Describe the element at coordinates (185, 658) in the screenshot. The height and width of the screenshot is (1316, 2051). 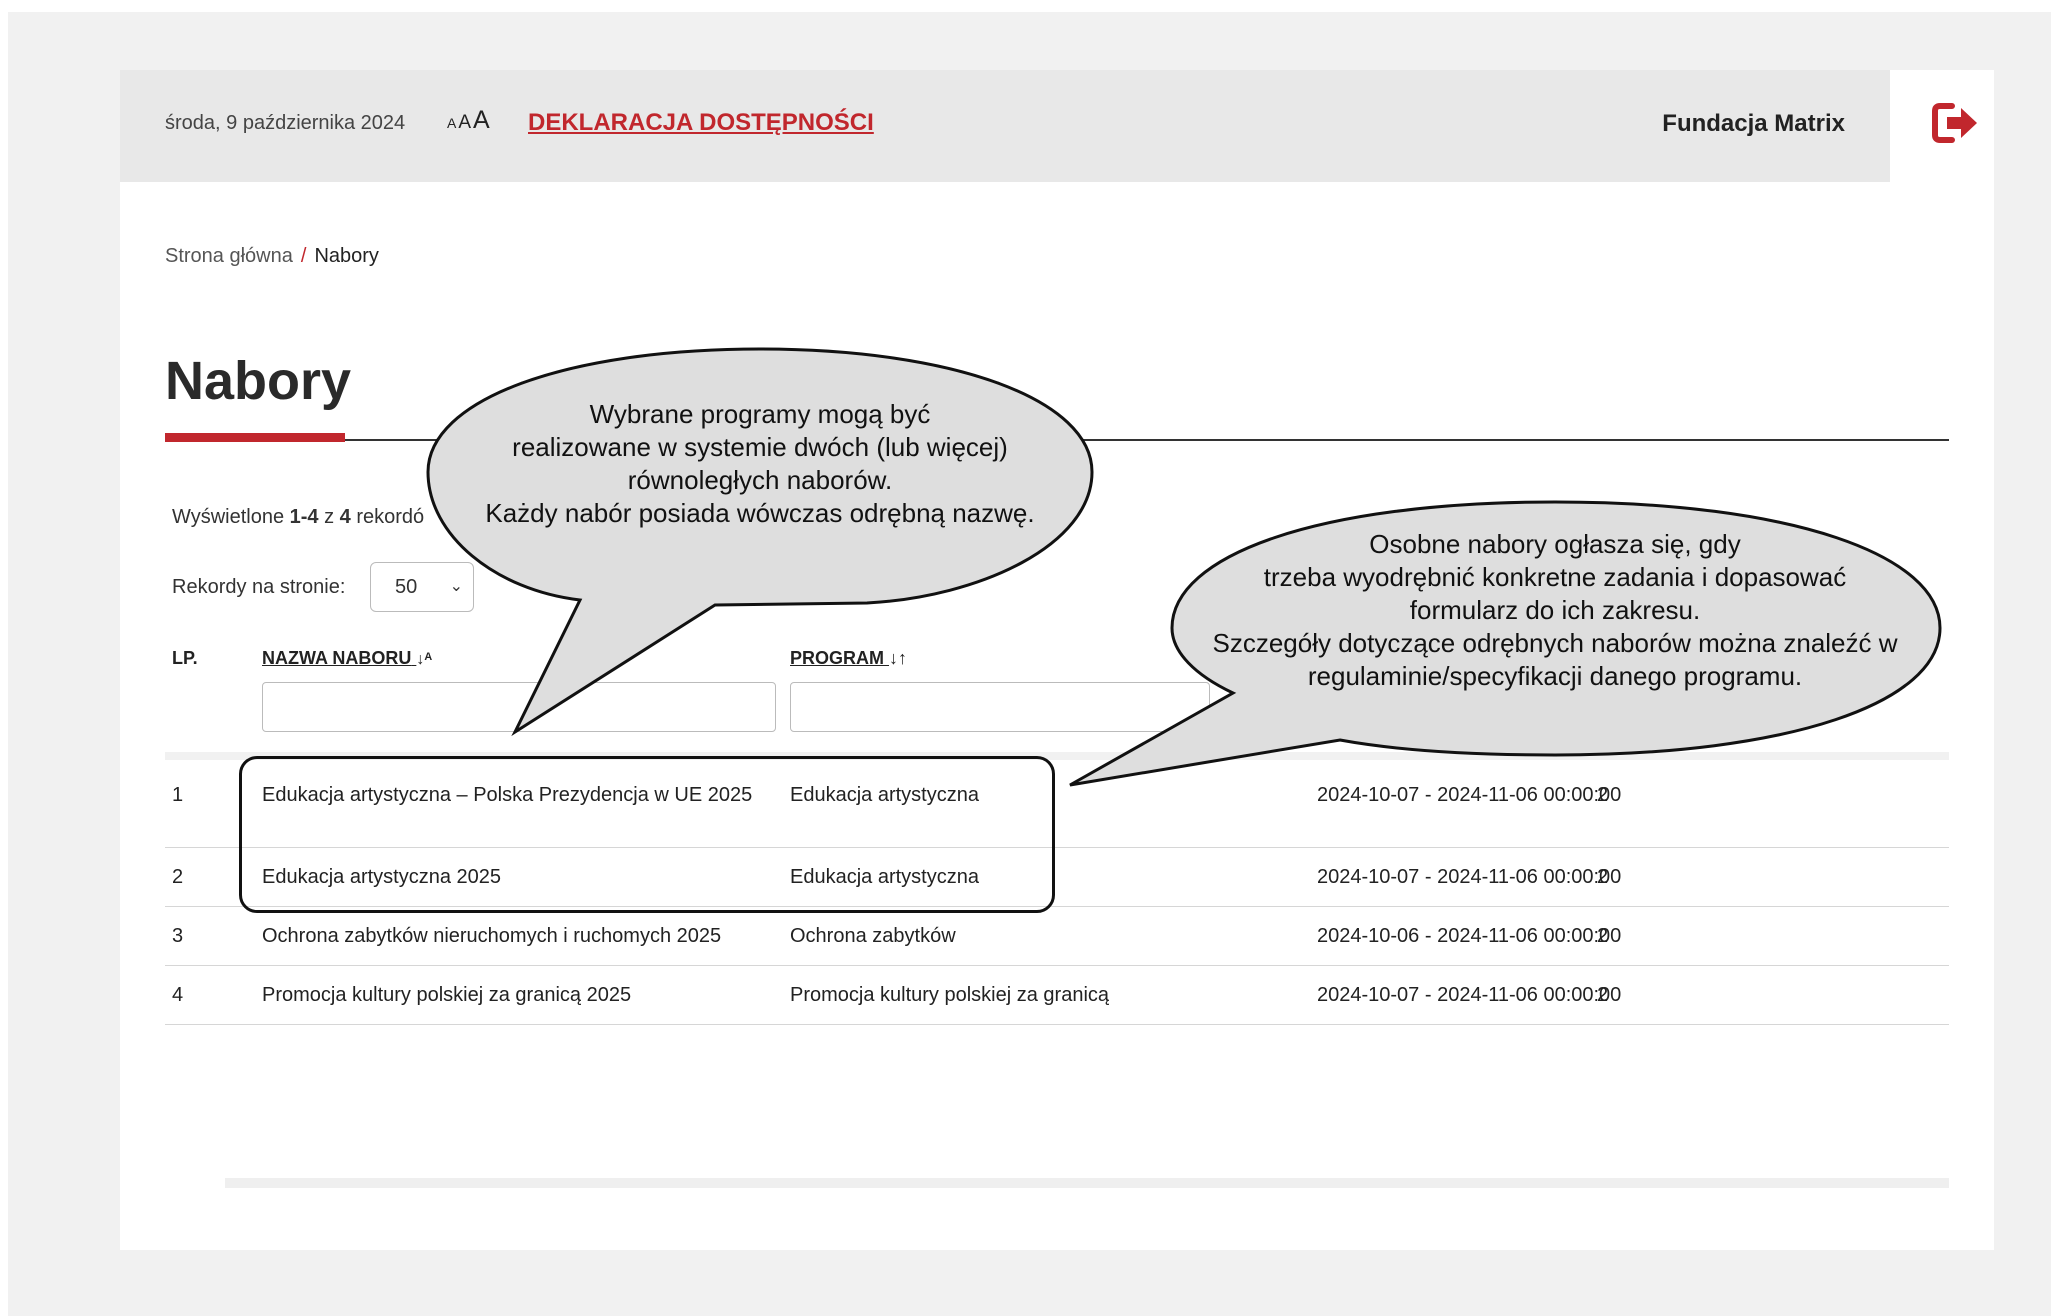
I see `column-header-lp: LP.` at that location.